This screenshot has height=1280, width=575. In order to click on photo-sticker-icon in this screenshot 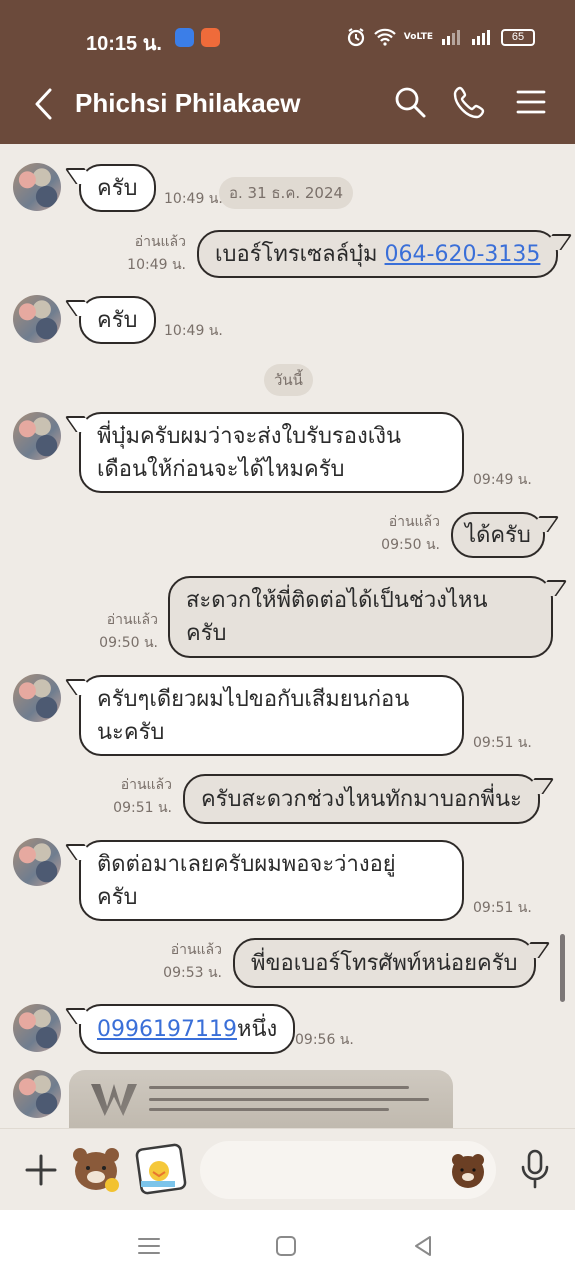, I will do `click(161, 1169)`.